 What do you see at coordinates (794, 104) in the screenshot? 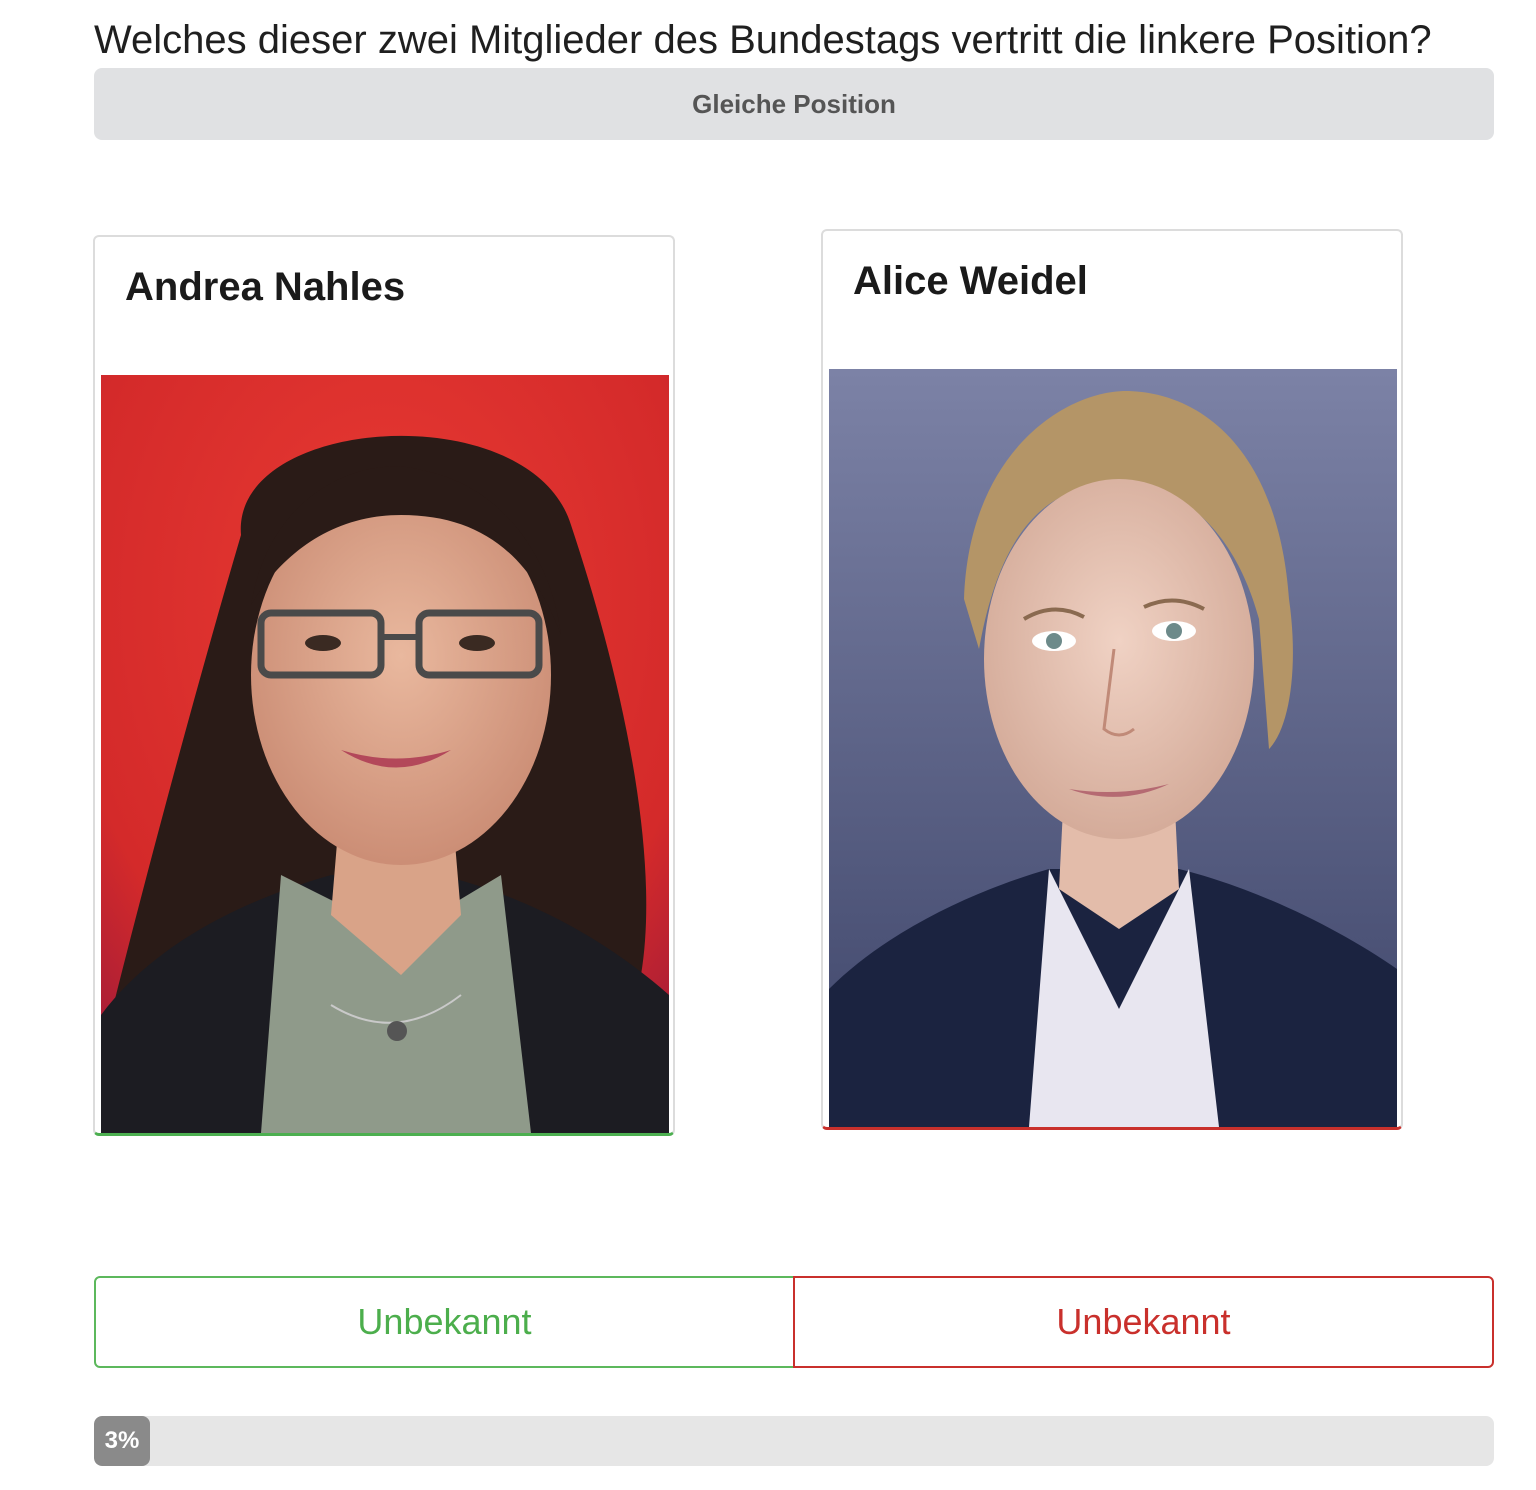
I see `same-position-button: Gleiche Position` at bounding box center [794, 104].